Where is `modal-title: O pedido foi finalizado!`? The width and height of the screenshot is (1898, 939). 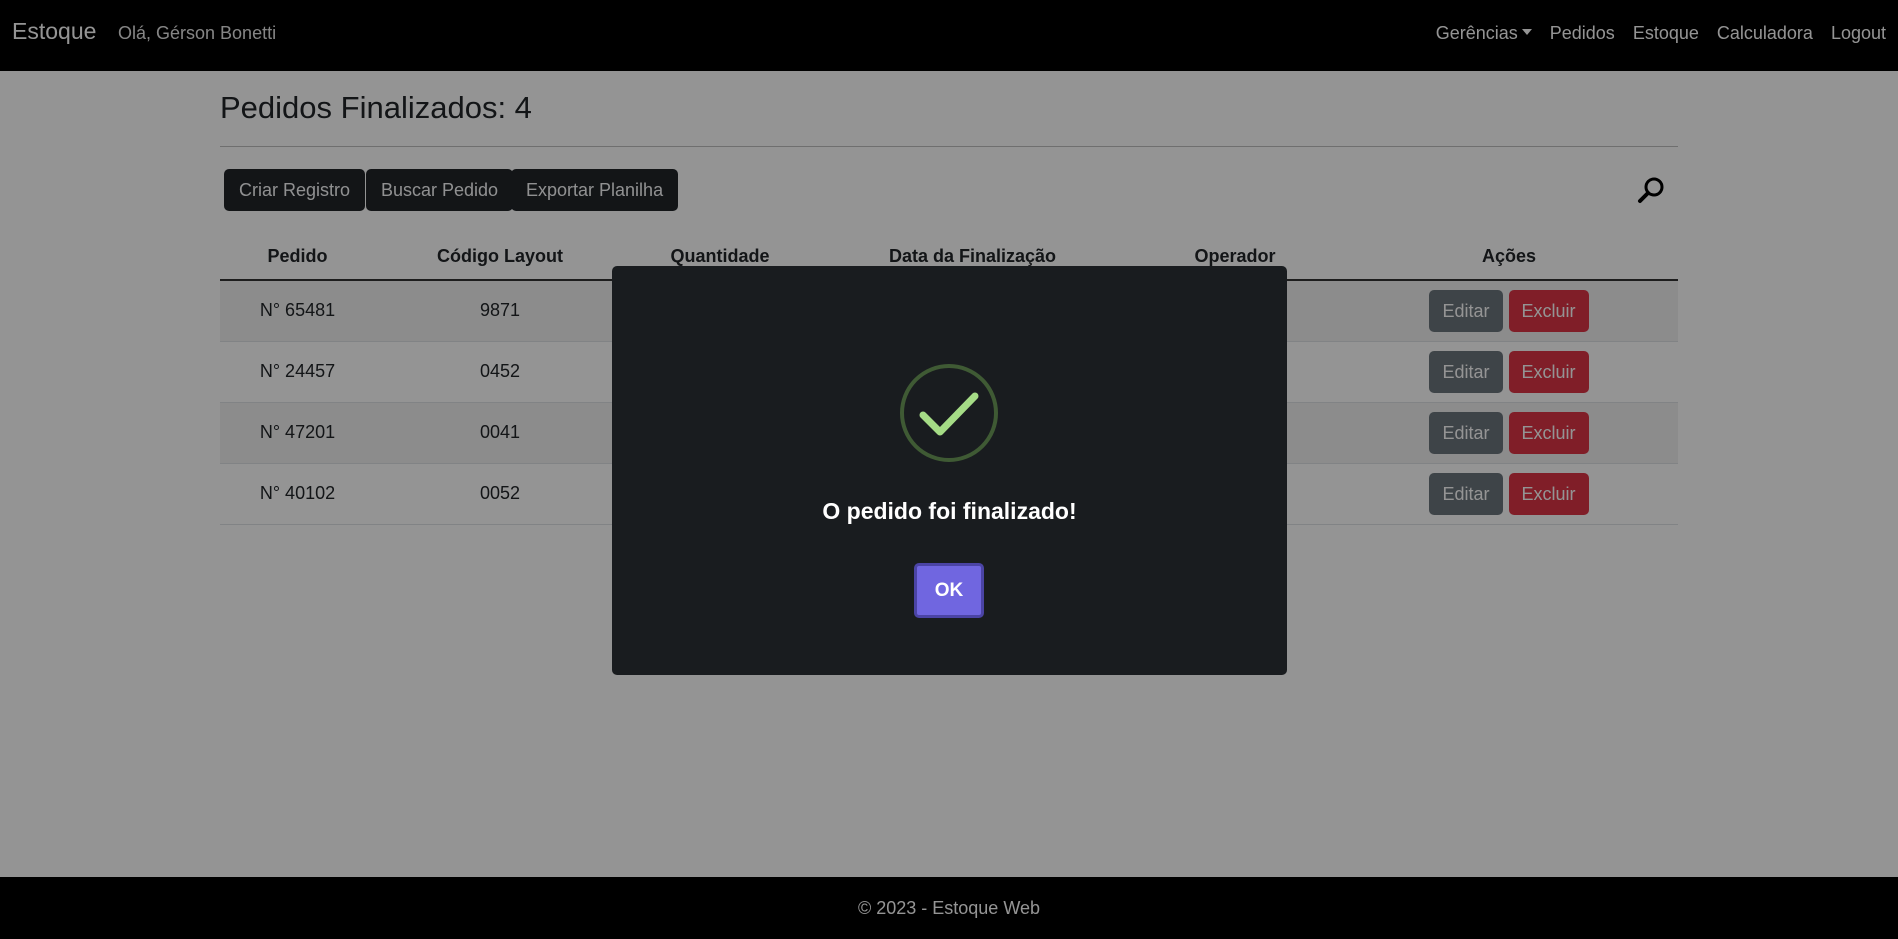 modal-title: O pedido foi finalizado! is located at coordinates (949, 511).